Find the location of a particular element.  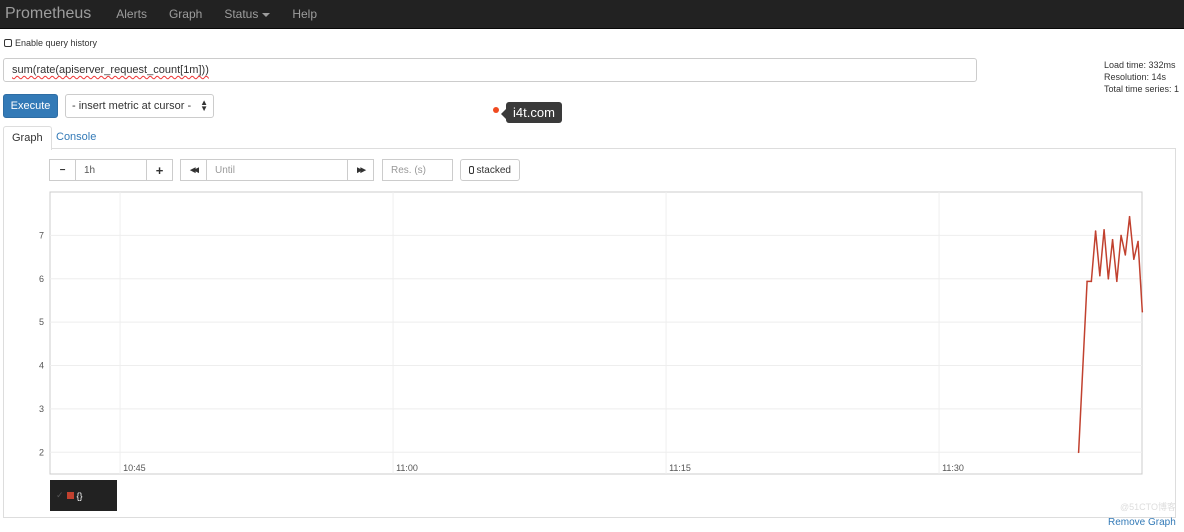

legend-label: {} is located at coordinates (79, 495).